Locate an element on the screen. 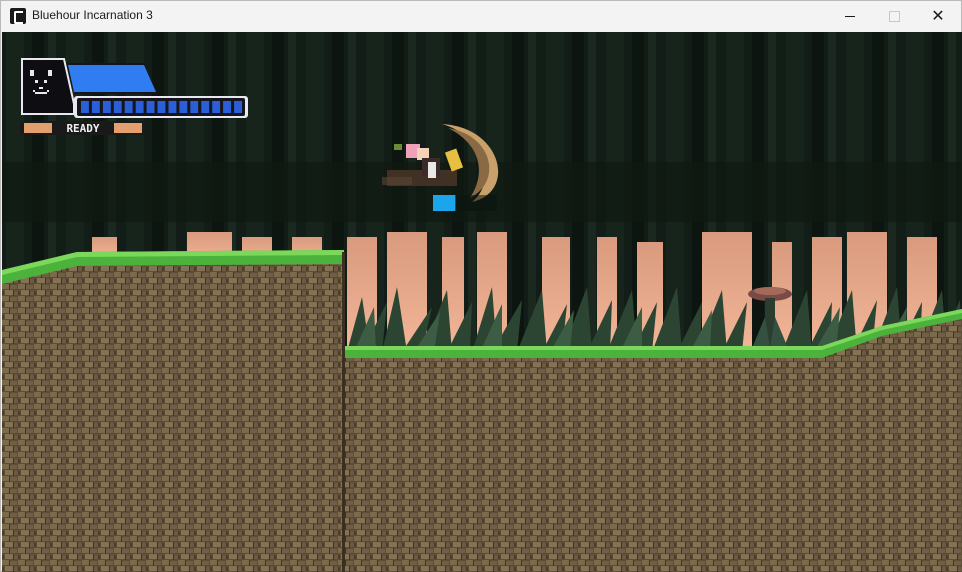 The width and height of the screenshot is (962, 572). minimize-icon is located at coordinates (850, 16).